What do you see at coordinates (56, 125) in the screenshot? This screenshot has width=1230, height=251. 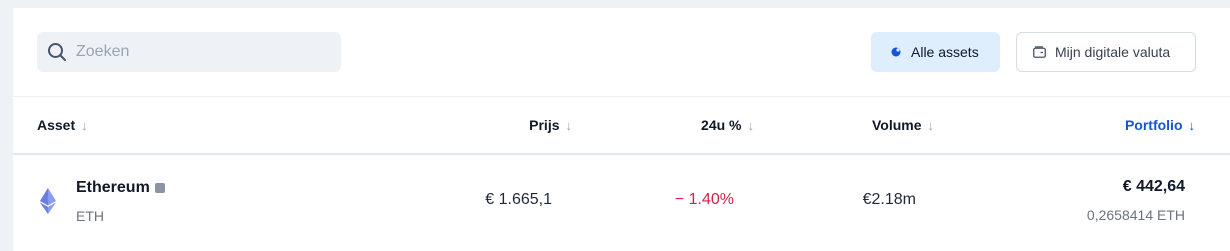 I see `column-label: Asset` at bounding box center [56, 125].